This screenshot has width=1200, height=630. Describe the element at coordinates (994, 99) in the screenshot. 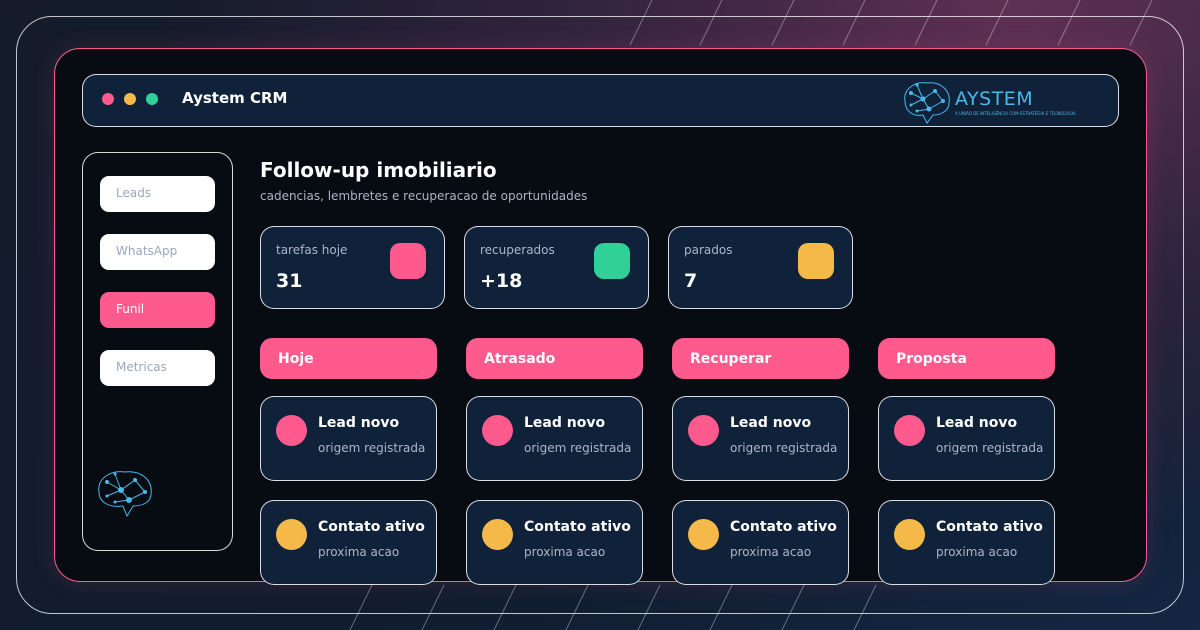

I see `brand-name: AYSTEM` at that location.